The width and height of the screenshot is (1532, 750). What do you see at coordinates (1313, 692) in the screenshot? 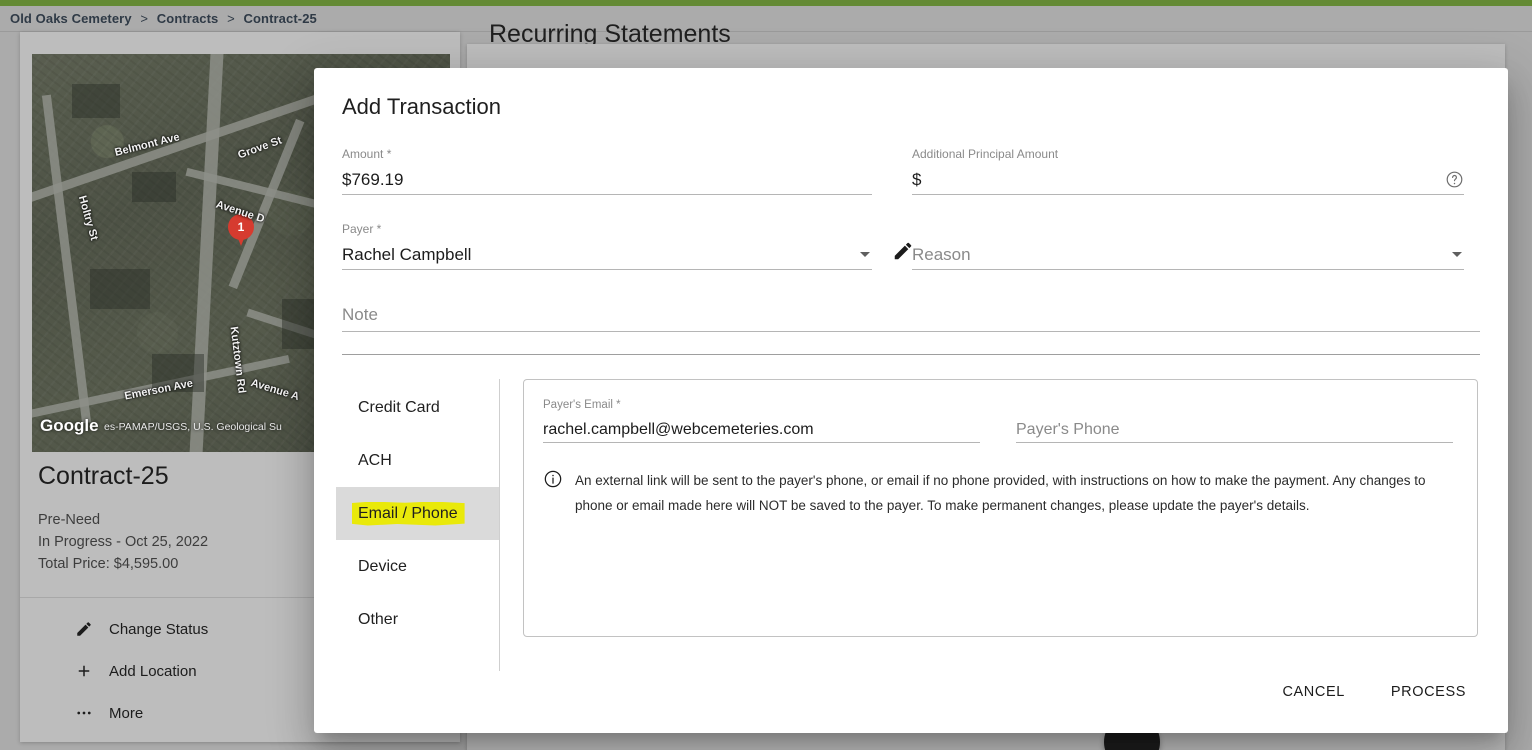
I see `cancel-button: CANCEL` at bounding box center [1313, 692].